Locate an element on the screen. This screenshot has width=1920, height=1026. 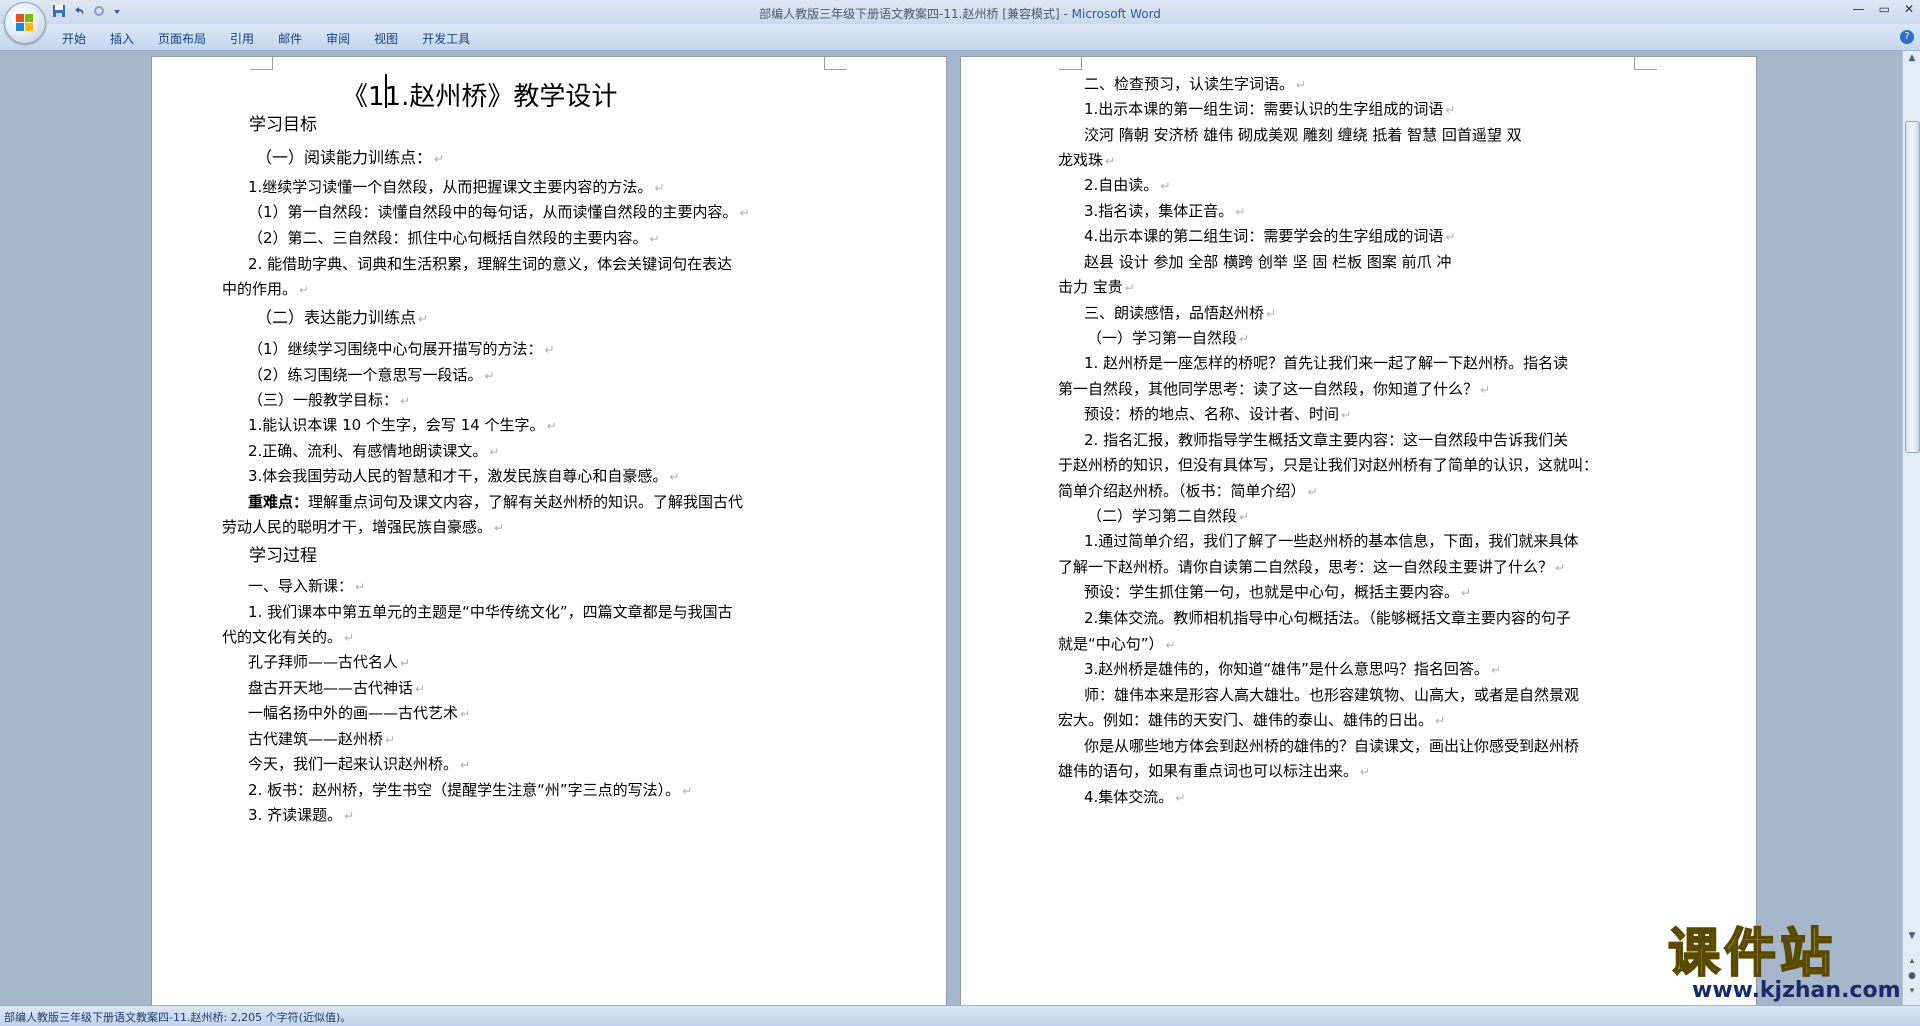
tab-insert: 插入 is located at coordinates (122, 38).